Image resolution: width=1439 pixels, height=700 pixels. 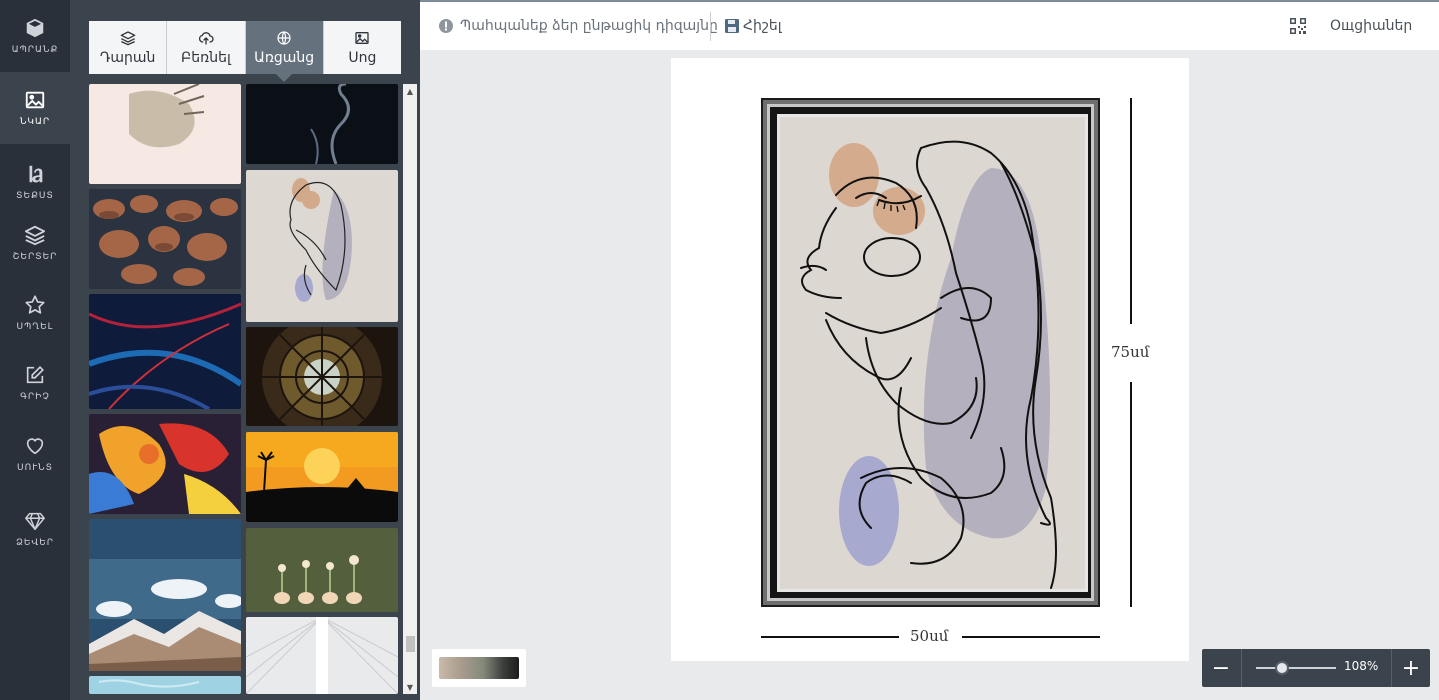 I want to click on scroll-down-icon: ▼, so click(x=410, y=687).